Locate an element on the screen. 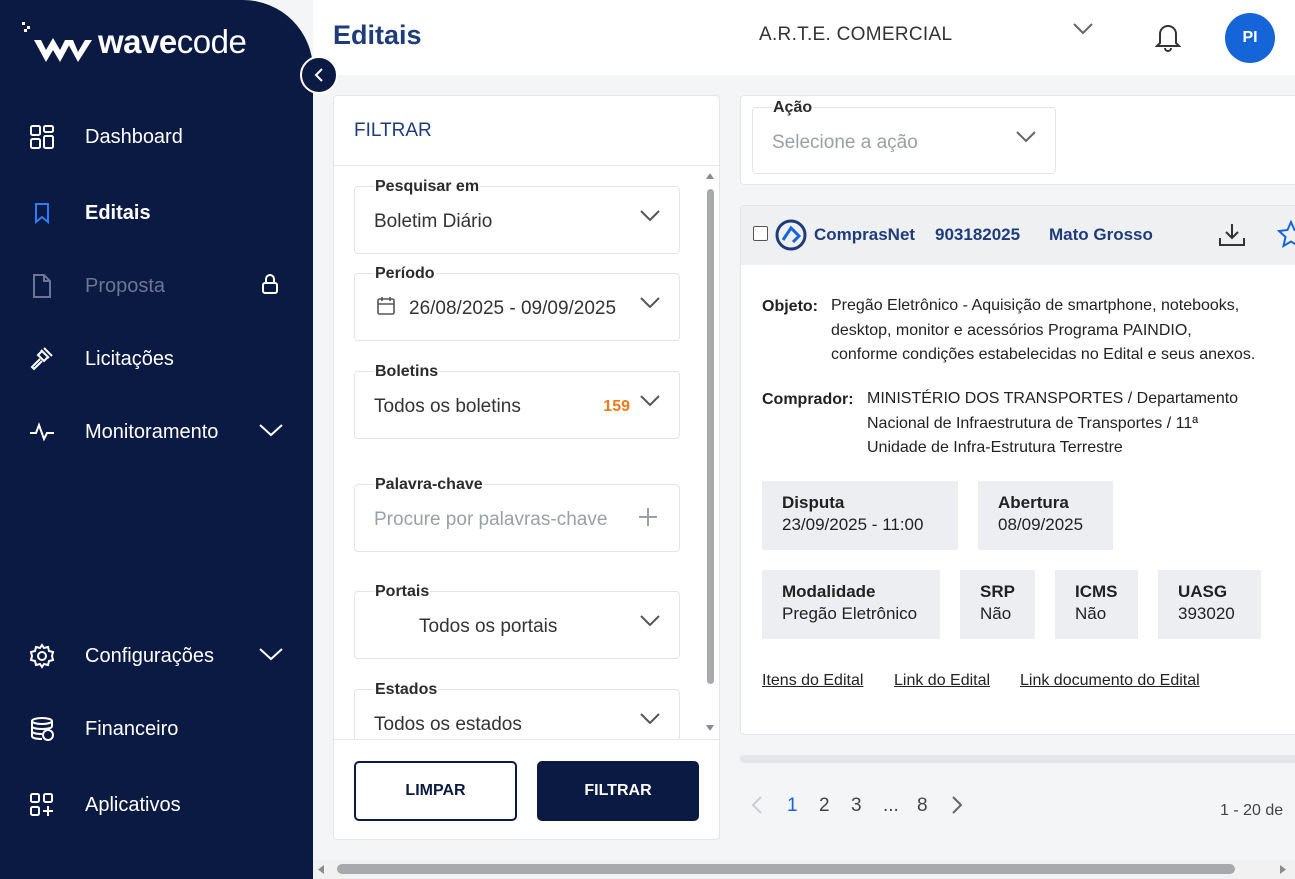 The height and width of the screenshot is (879, 1295). prev-page-icon is located at coordinates (757, 808).